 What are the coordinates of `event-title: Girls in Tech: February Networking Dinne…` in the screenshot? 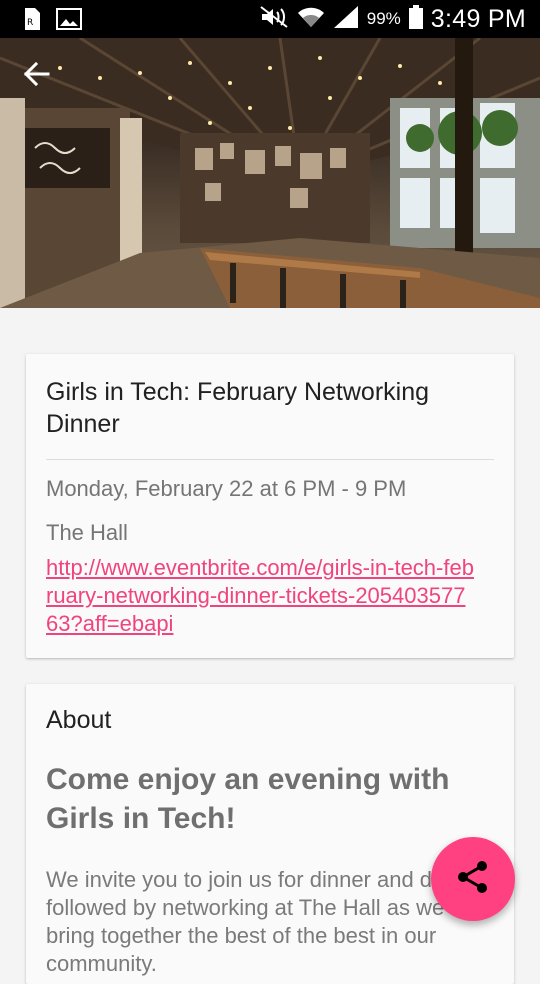 It's located at (238, 408).